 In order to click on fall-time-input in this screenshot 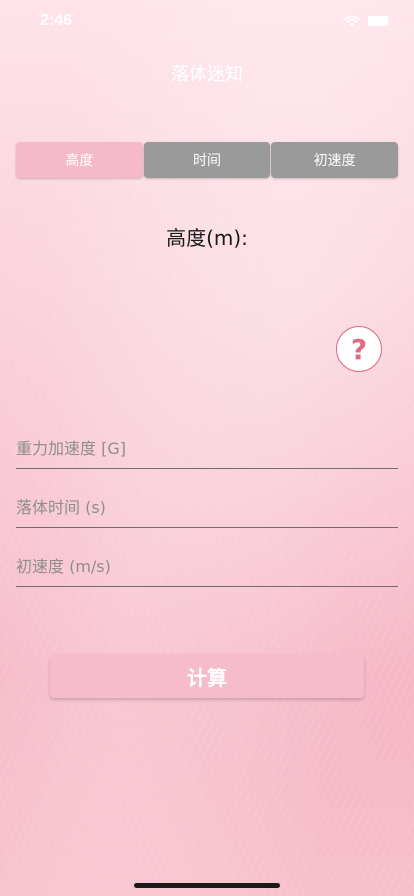, I will do `click(207, 507)`.